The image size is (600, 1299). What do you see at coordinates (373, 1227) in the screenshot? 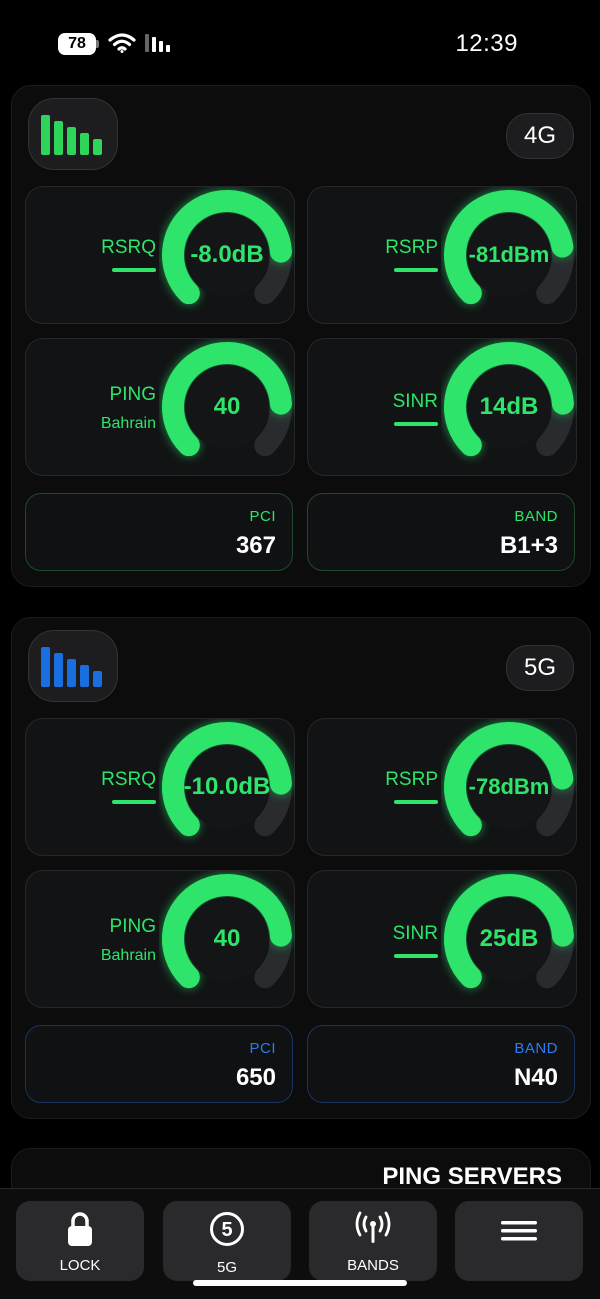
I see `antenna-icon` at bounding box center [373, 1227].